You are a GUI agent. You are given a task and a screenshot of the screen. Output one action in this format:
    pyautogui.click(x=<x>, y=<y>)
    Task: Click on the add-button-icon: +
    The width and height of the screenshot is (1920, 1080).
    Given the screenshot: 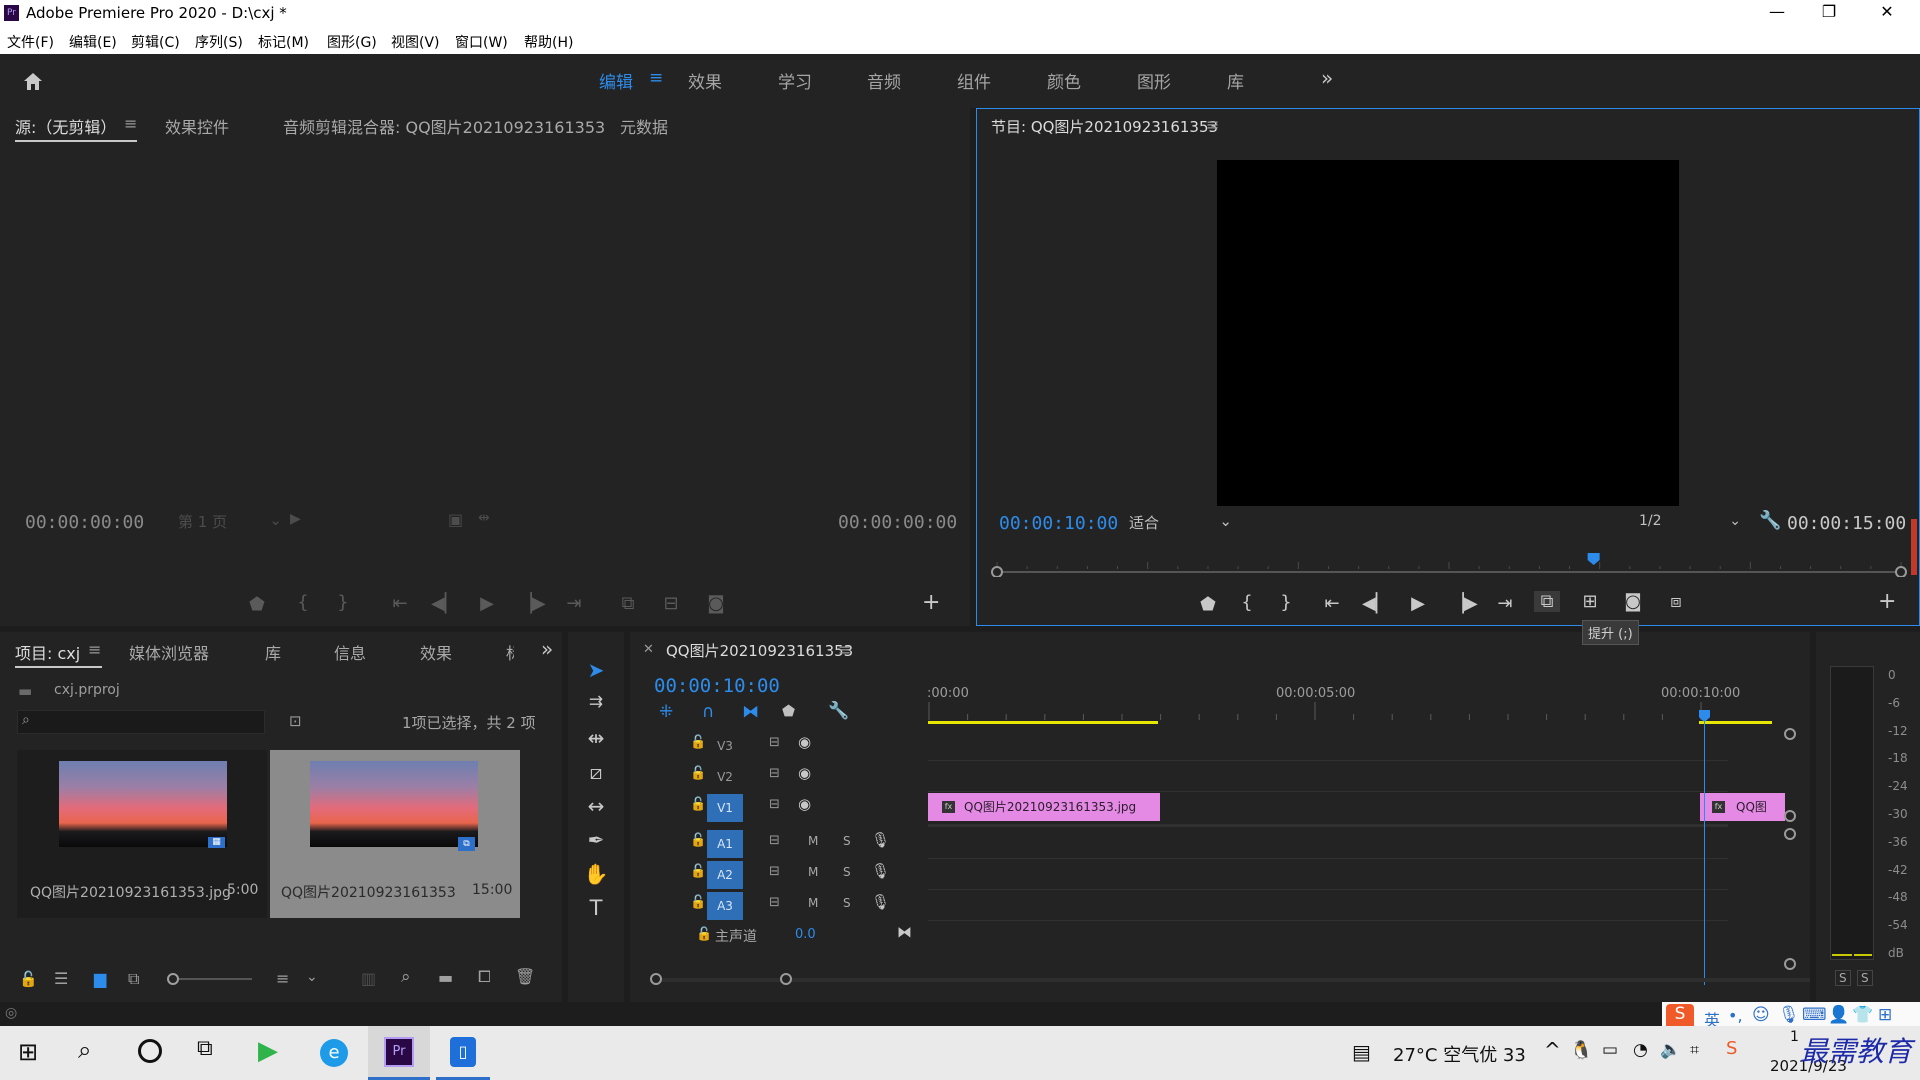 What is the action you would take?
    pyautogui.click(x=931, y=602)
    